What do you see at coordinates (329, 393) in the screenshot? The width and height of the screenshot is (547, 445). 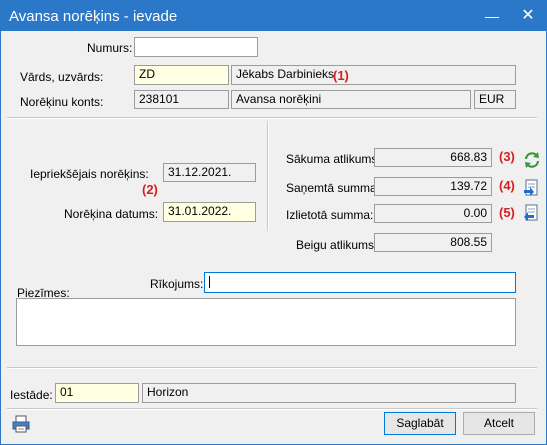 I see `iestade-name-field: Horizon` at bounding box center [329, 393].